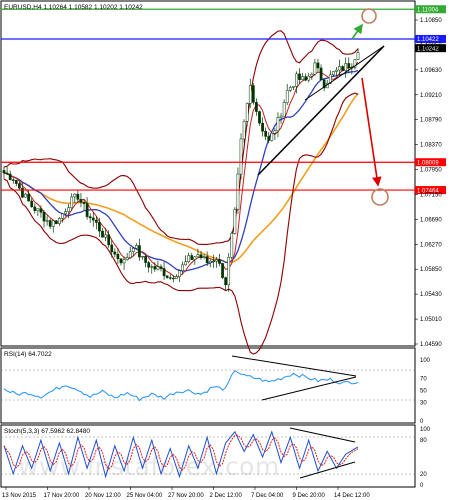  Describe the element at coordinates (423, 392) in the screenshot. I see `rsi-tick-label: 50` at that location.